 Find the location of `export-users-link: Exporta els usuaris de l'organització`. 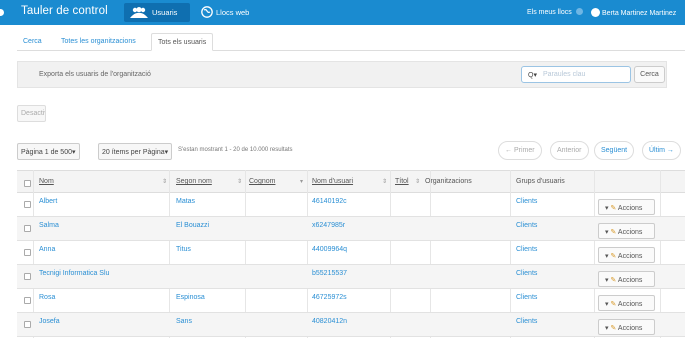

export-users-link: Exporta els usuaris de l'organització is located at coordinates (95, 74).